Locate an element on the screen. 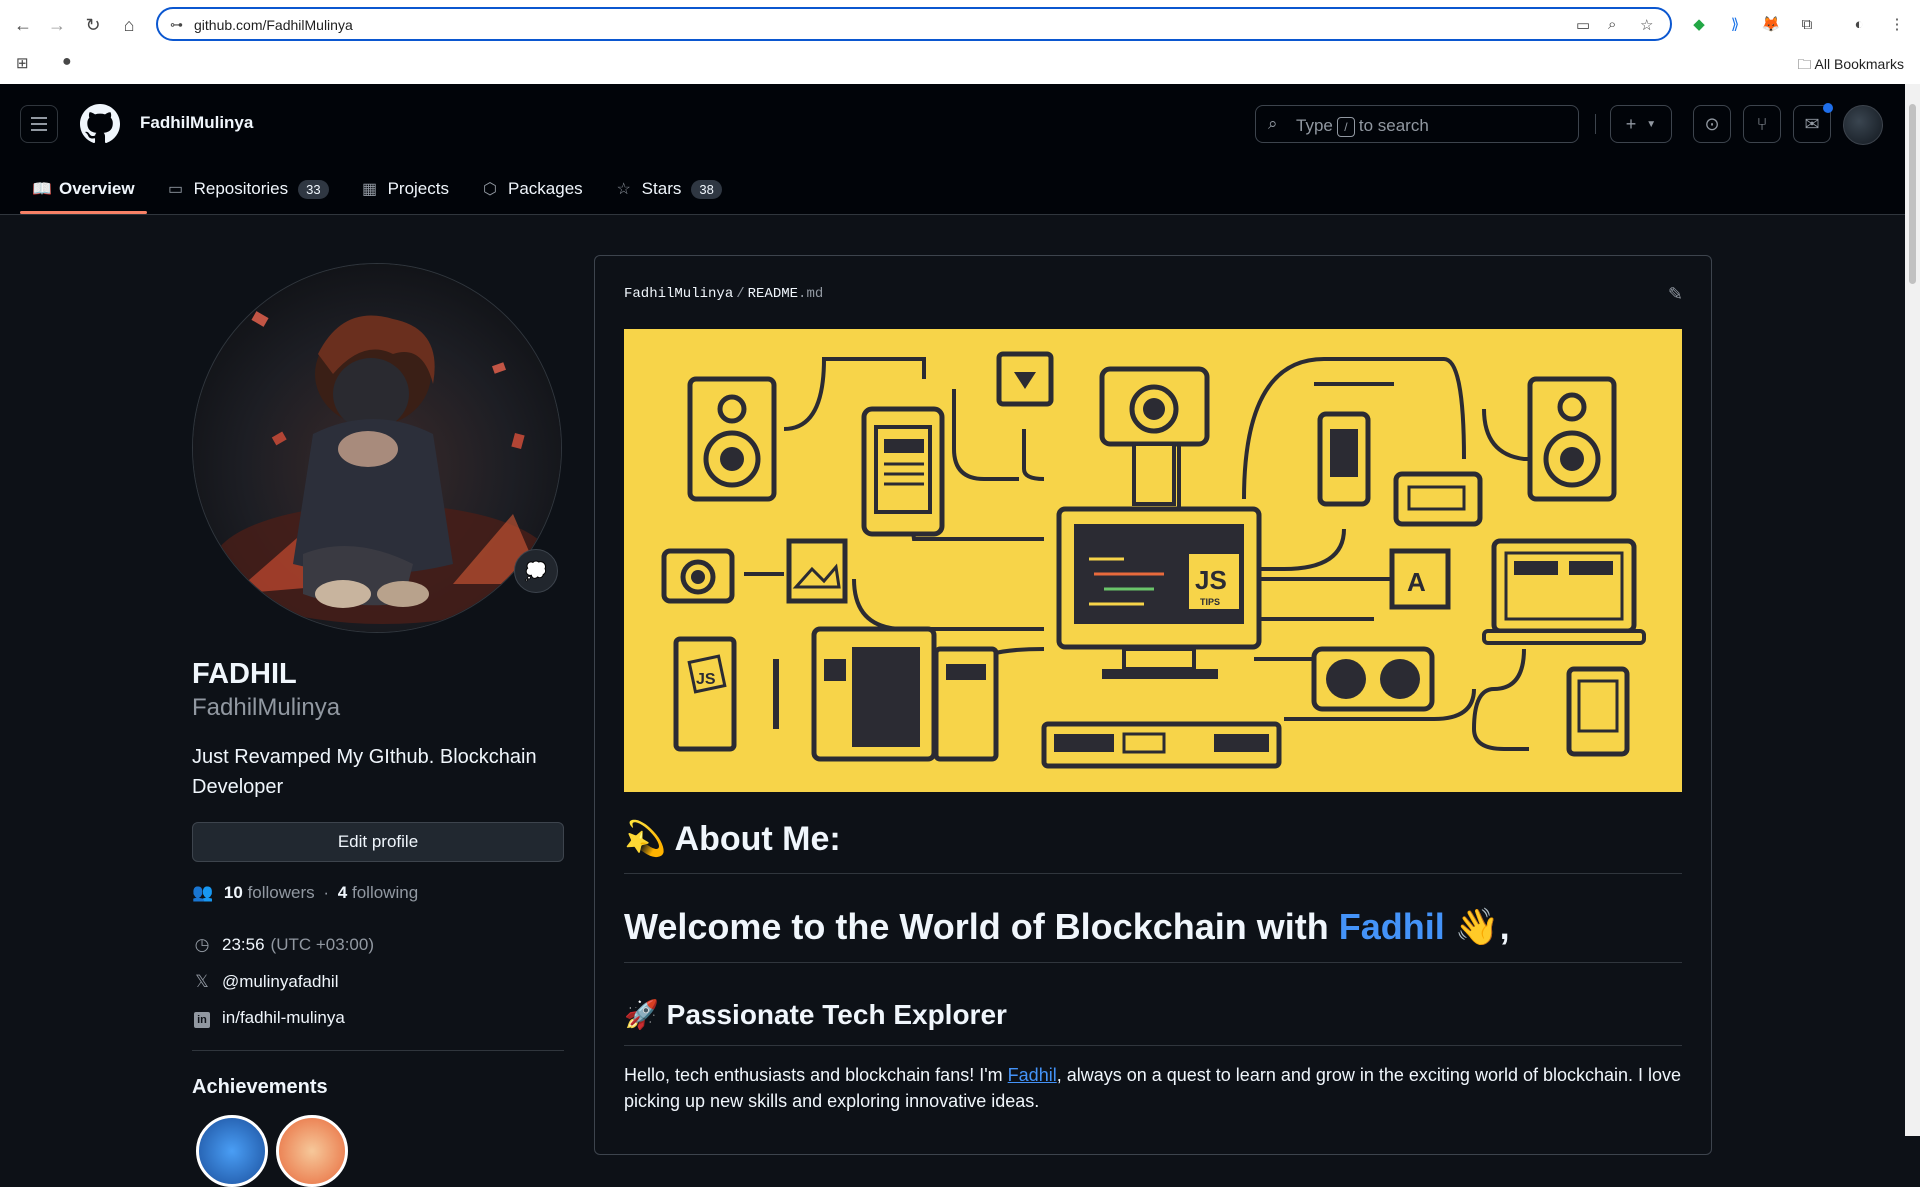 The width and height of the screenshot is (1920, 1187). extension-shield-icon: ◆ is located at coordinates (1699, 24).